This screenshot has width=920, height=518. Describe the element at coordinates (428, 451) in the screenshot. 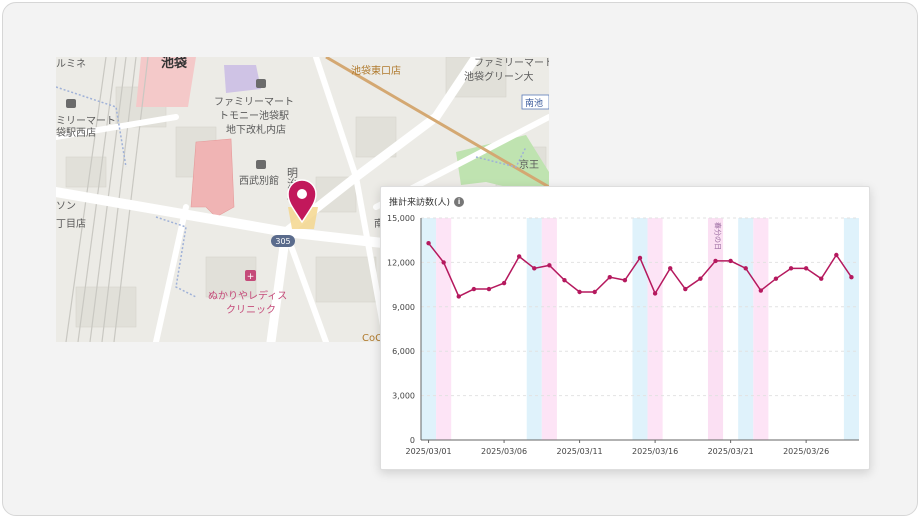

I see `x-tick-label: 2025/03/01` at that location.